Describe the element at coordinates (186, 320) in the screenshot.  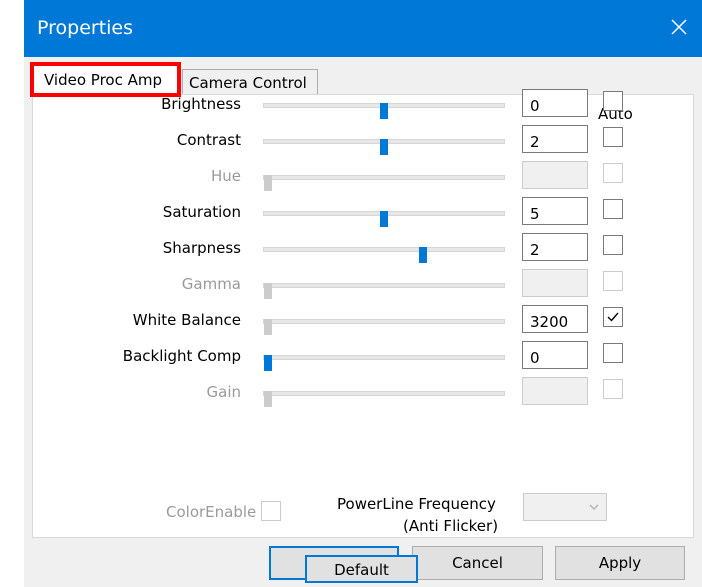
I see `property-label: White Balance` at that location.